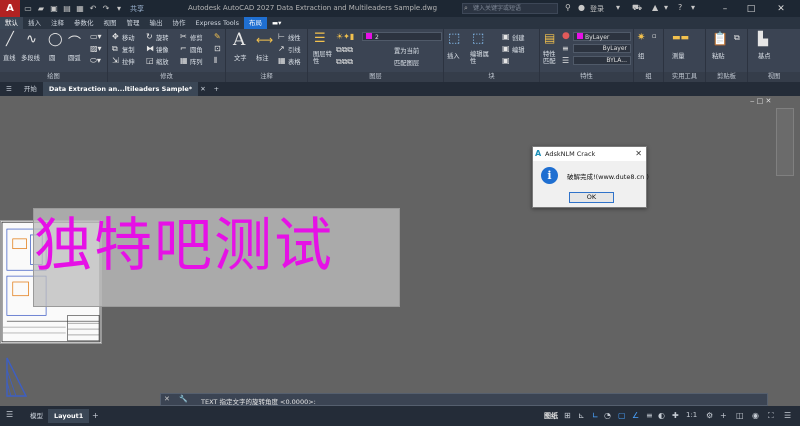  I want to click on plot-icon: ▦, so click(80, 9).